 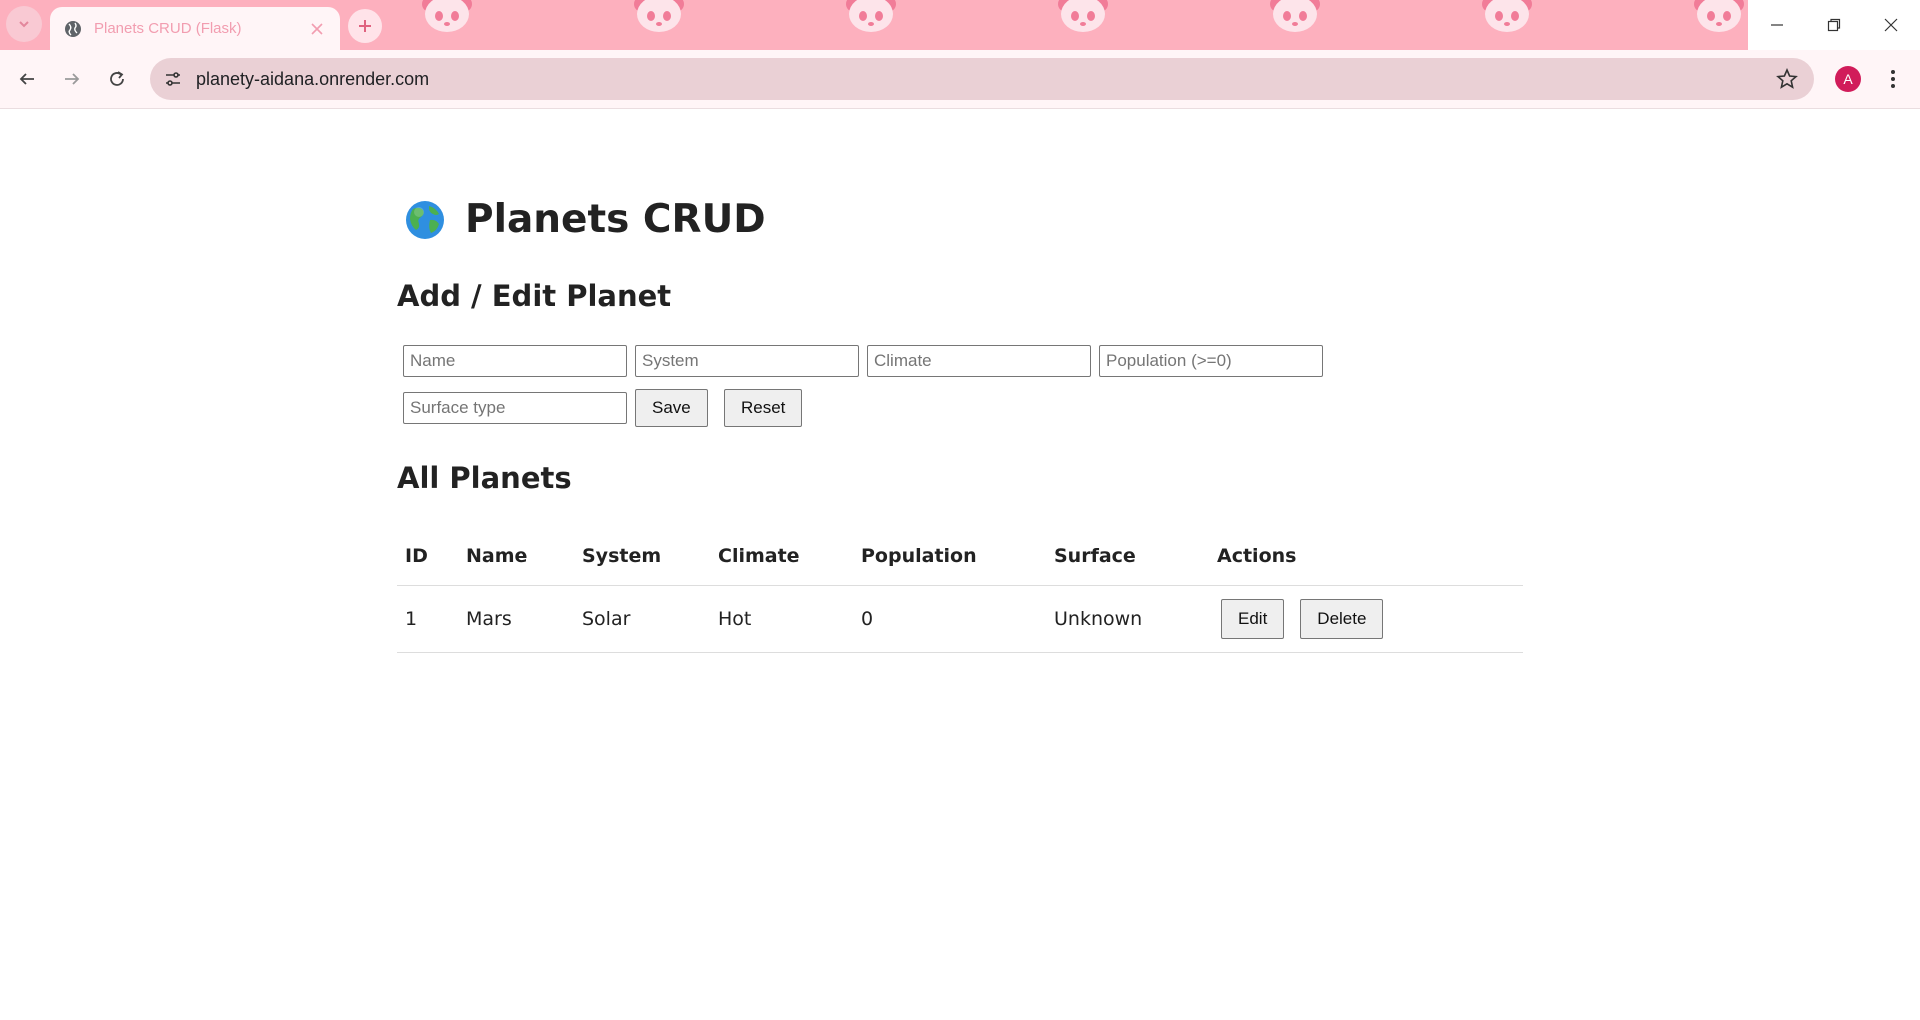 What do you see at coordinates (427, 619) in the screenshot?
I see `cell-id: 1` at bounding box center [427, 619].